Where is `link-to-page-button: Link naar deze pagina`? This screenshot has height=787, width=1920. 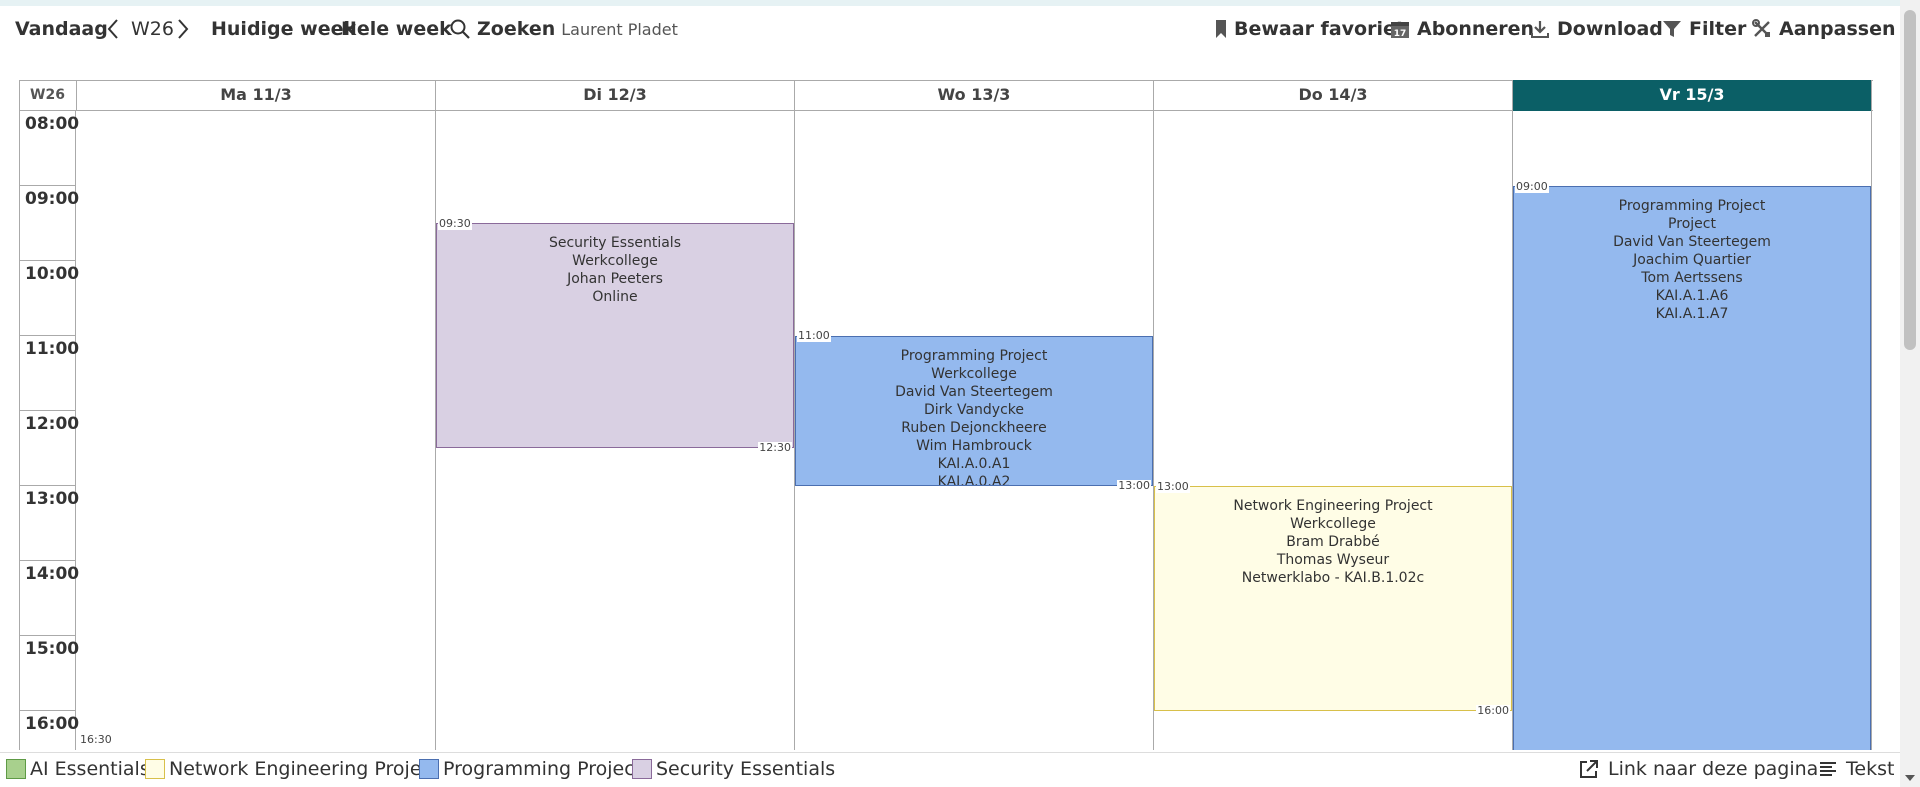 link-to-page-button: Link naar deze pagina is located at coordinates (1698, 769).